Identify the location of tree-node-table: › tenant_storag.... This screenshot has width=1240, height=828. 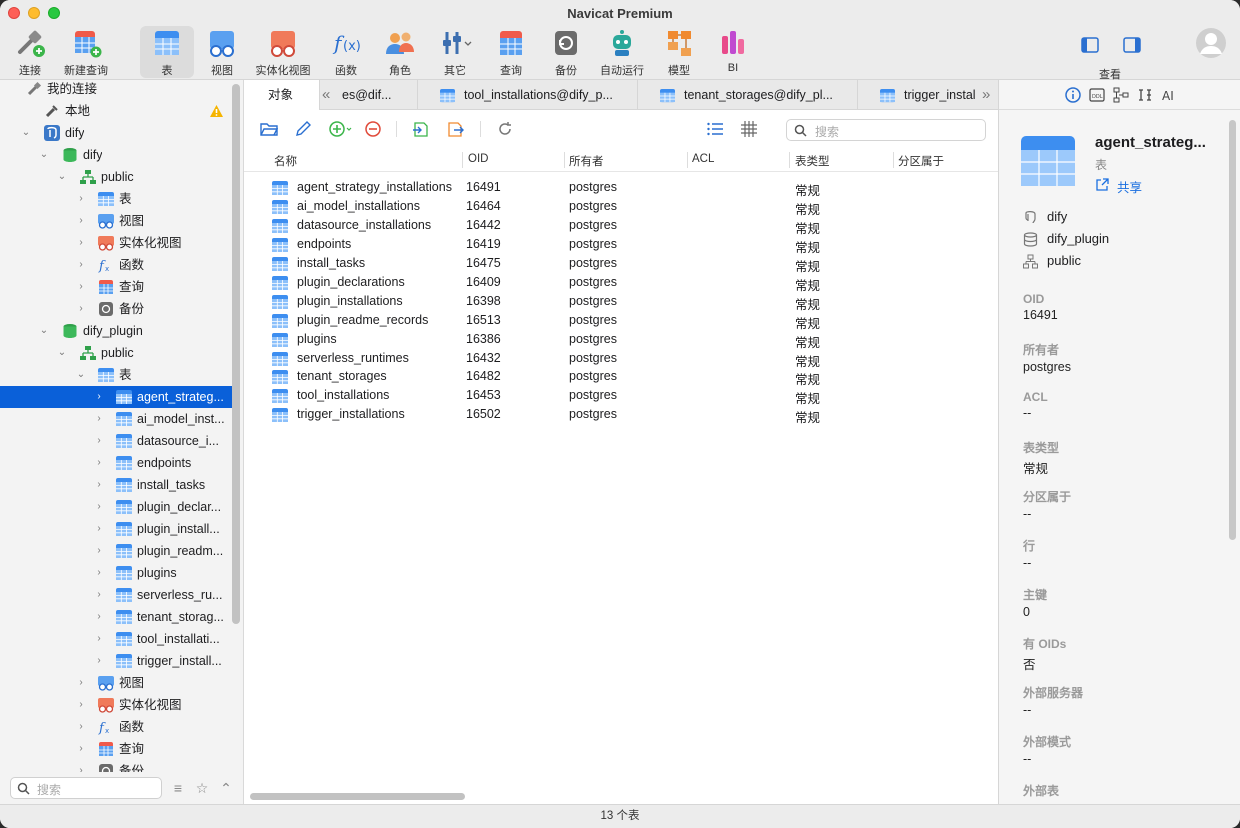
(116, 617).